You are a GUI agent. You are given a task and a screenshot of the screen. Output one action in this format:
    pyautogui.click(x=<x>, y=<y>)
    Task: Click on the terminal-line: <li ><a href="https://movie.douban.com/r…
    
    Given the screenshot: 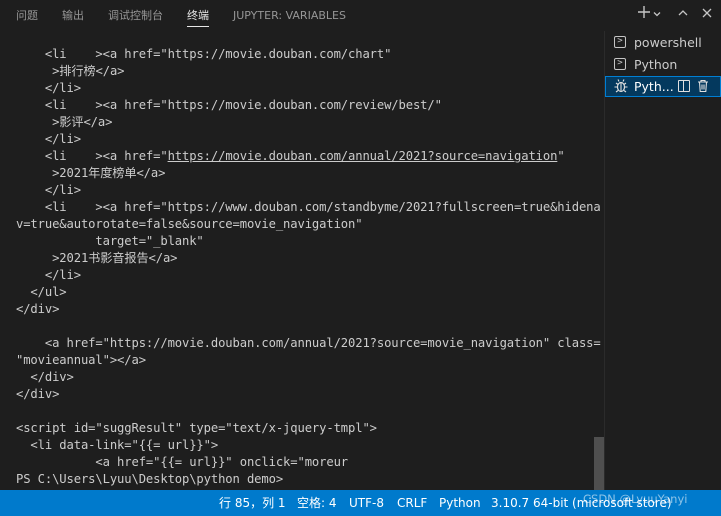 What is the action you would take?
    pyautogui.click(x=229, y=105)
    